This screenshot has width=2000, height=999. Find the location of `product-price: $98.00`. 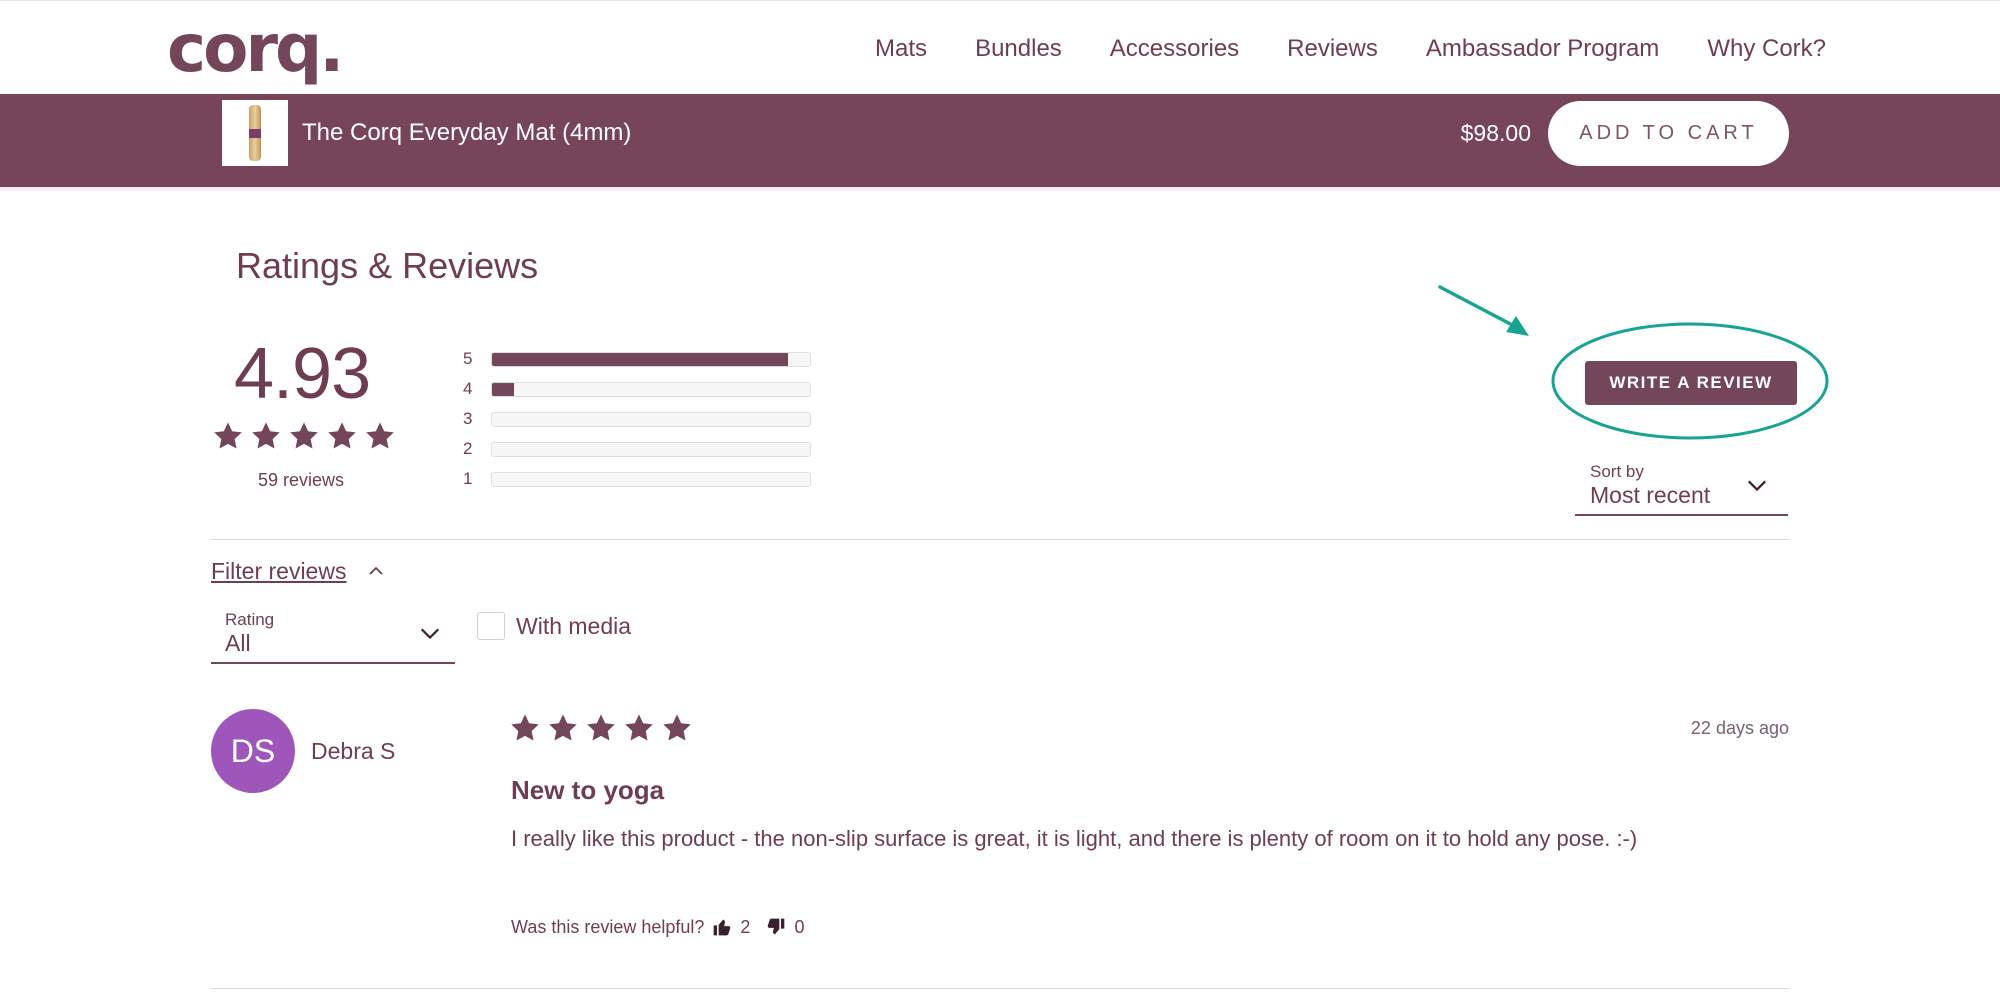

product-price: $98.00 is located at coordinates (1495, 133).